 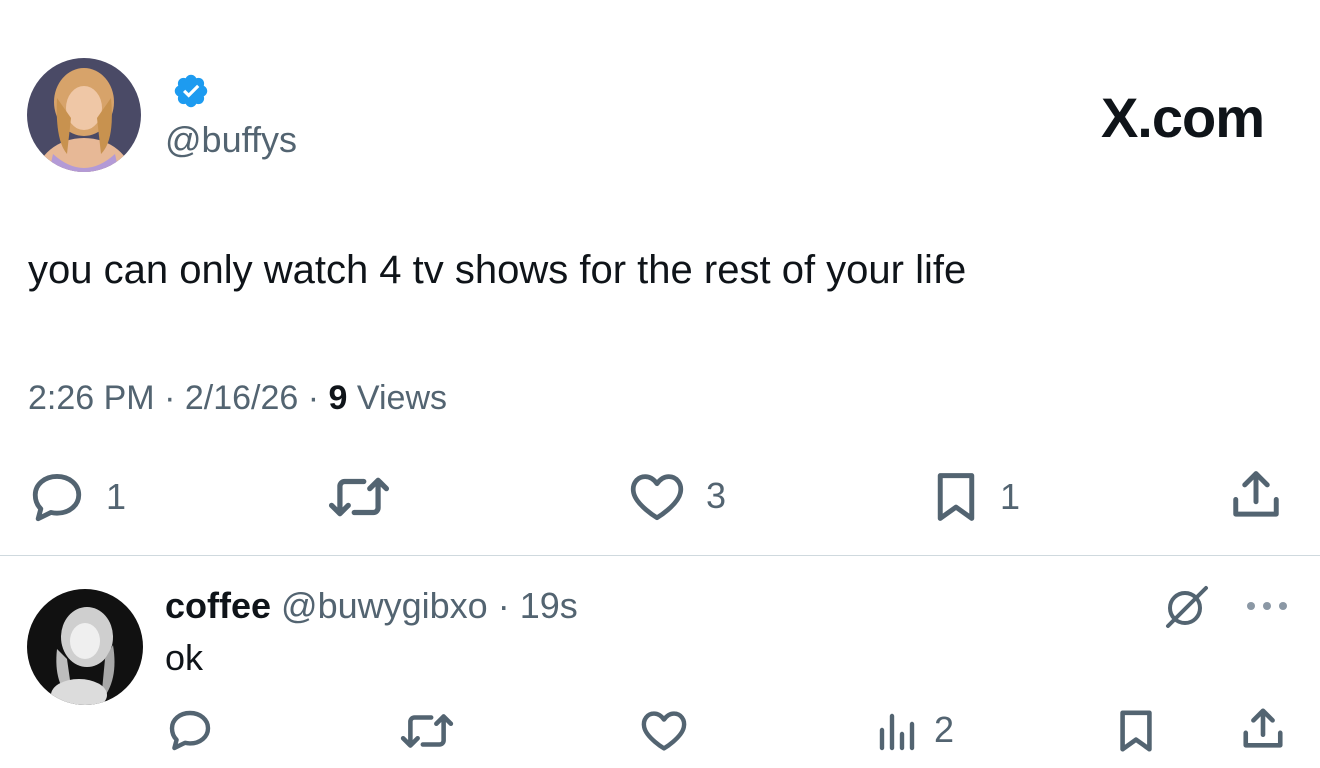 I want to click on reply-header: coffee @buwygibxo · 19s, so click(x=371, y=606).